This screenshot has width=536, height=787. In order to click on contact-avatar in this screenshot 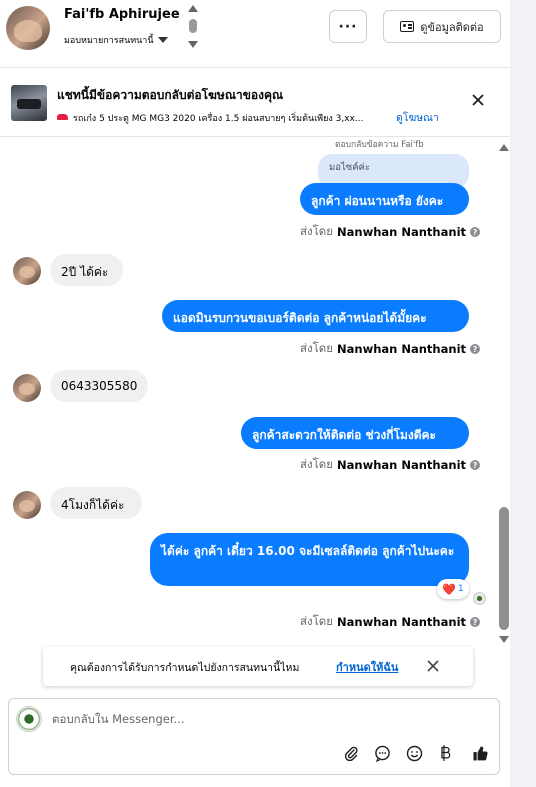, I will do `click(28, 28)`.